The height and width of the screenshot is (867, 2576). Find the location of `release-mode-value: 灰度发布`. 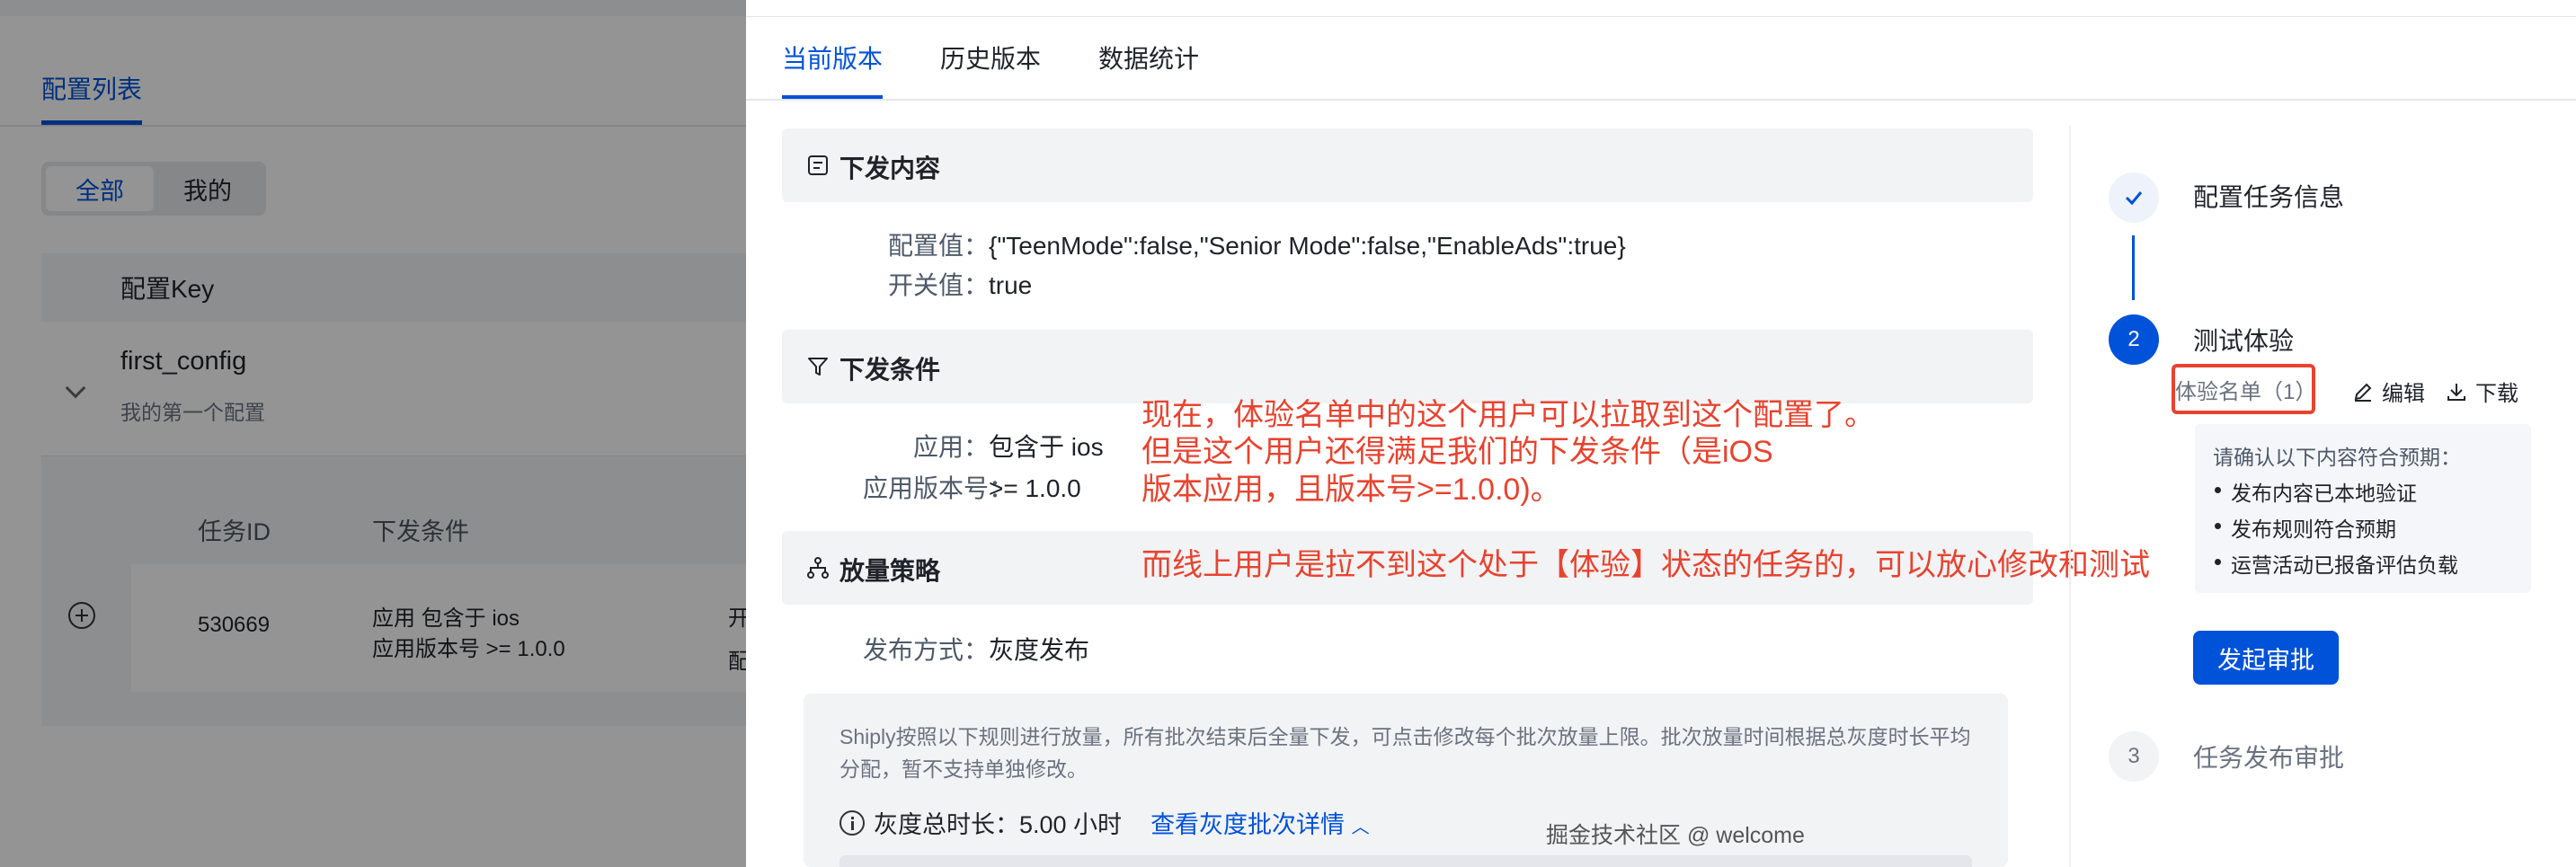

release-mode-value: 灰度发布 is located at coordinates (1039, 650).